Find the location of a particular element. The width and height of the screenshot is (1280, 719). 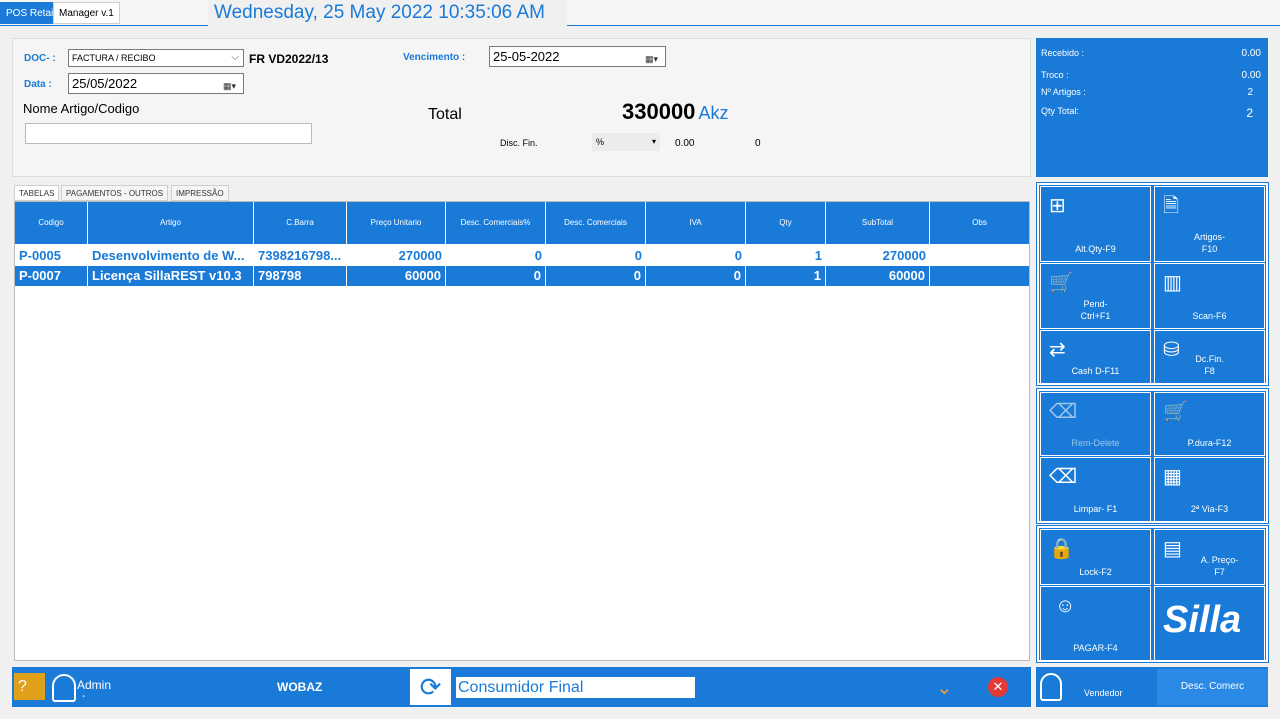

tab-impressao: IMPRESSÃO is located at coordinates (200, 193).